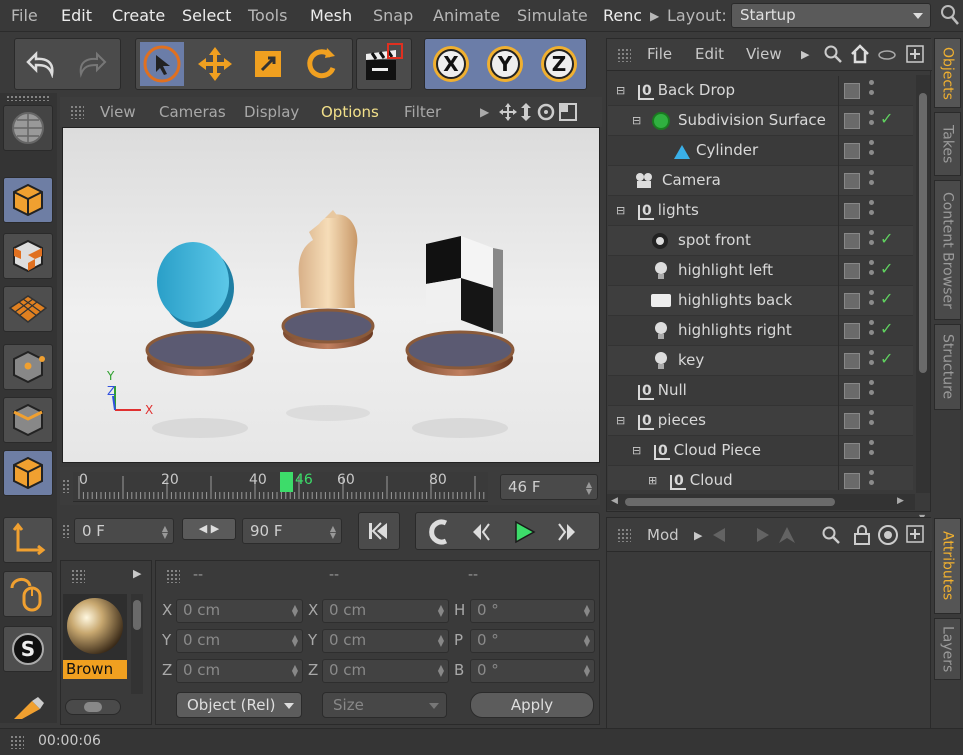  I want to click on pan-view-icon, so click(508, 114).